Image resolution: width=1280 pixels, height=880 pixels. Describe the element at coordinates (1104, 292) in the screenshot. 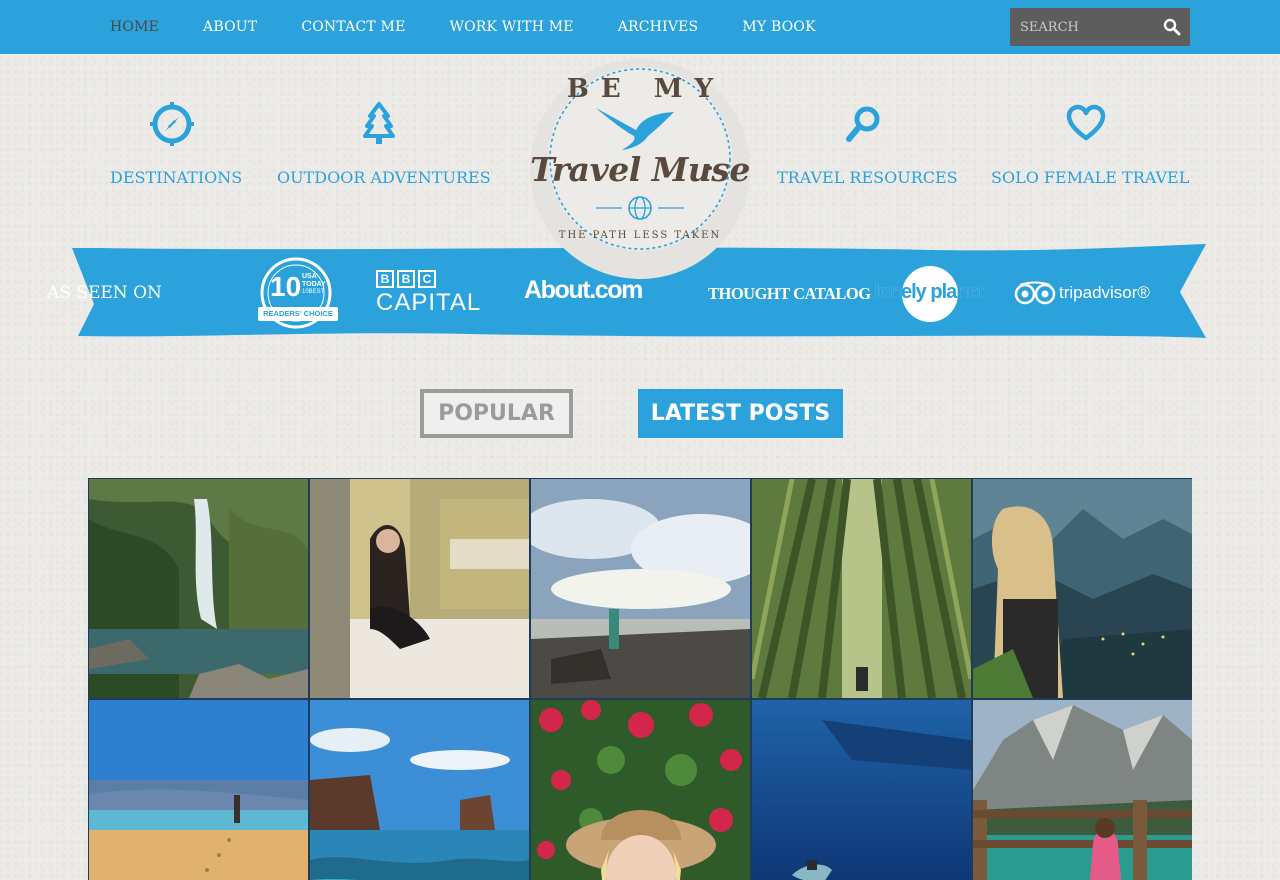

I see `tripadvisor-text: tripadvisor®` at that location.